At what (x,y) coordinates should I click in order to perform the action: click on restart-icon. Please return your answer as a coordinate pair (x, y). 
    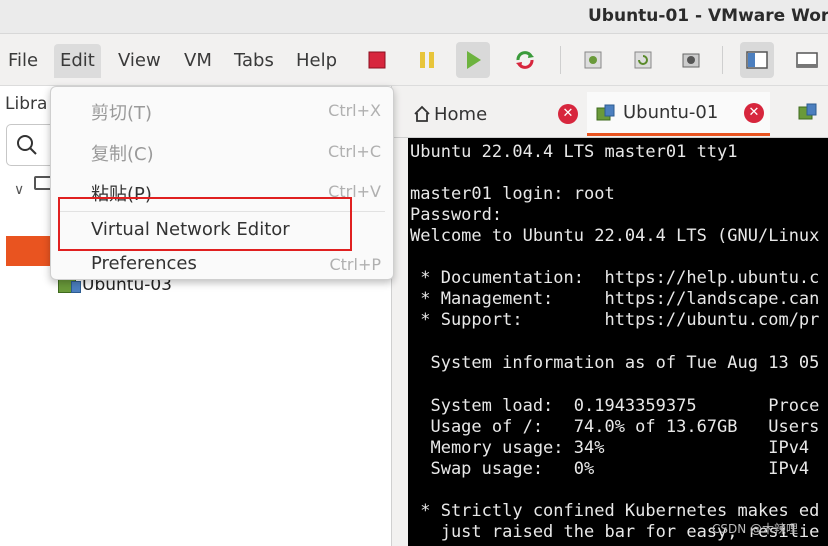
    Looking at the image, I should click on (525, 60).